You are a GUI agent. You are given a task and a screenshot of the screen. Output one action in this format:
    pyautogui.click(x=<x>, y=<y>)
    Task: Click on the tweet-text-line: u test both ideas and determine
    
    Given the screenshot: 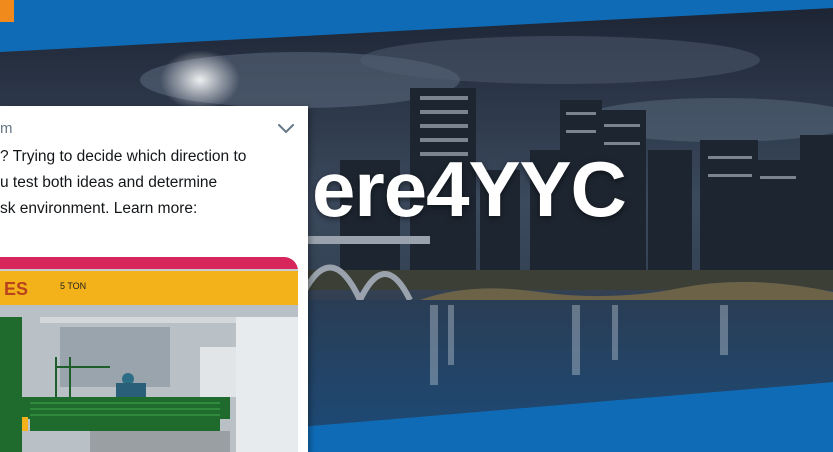 What is the action you would take?
    pyautogui.click(x=109, y=182)
    